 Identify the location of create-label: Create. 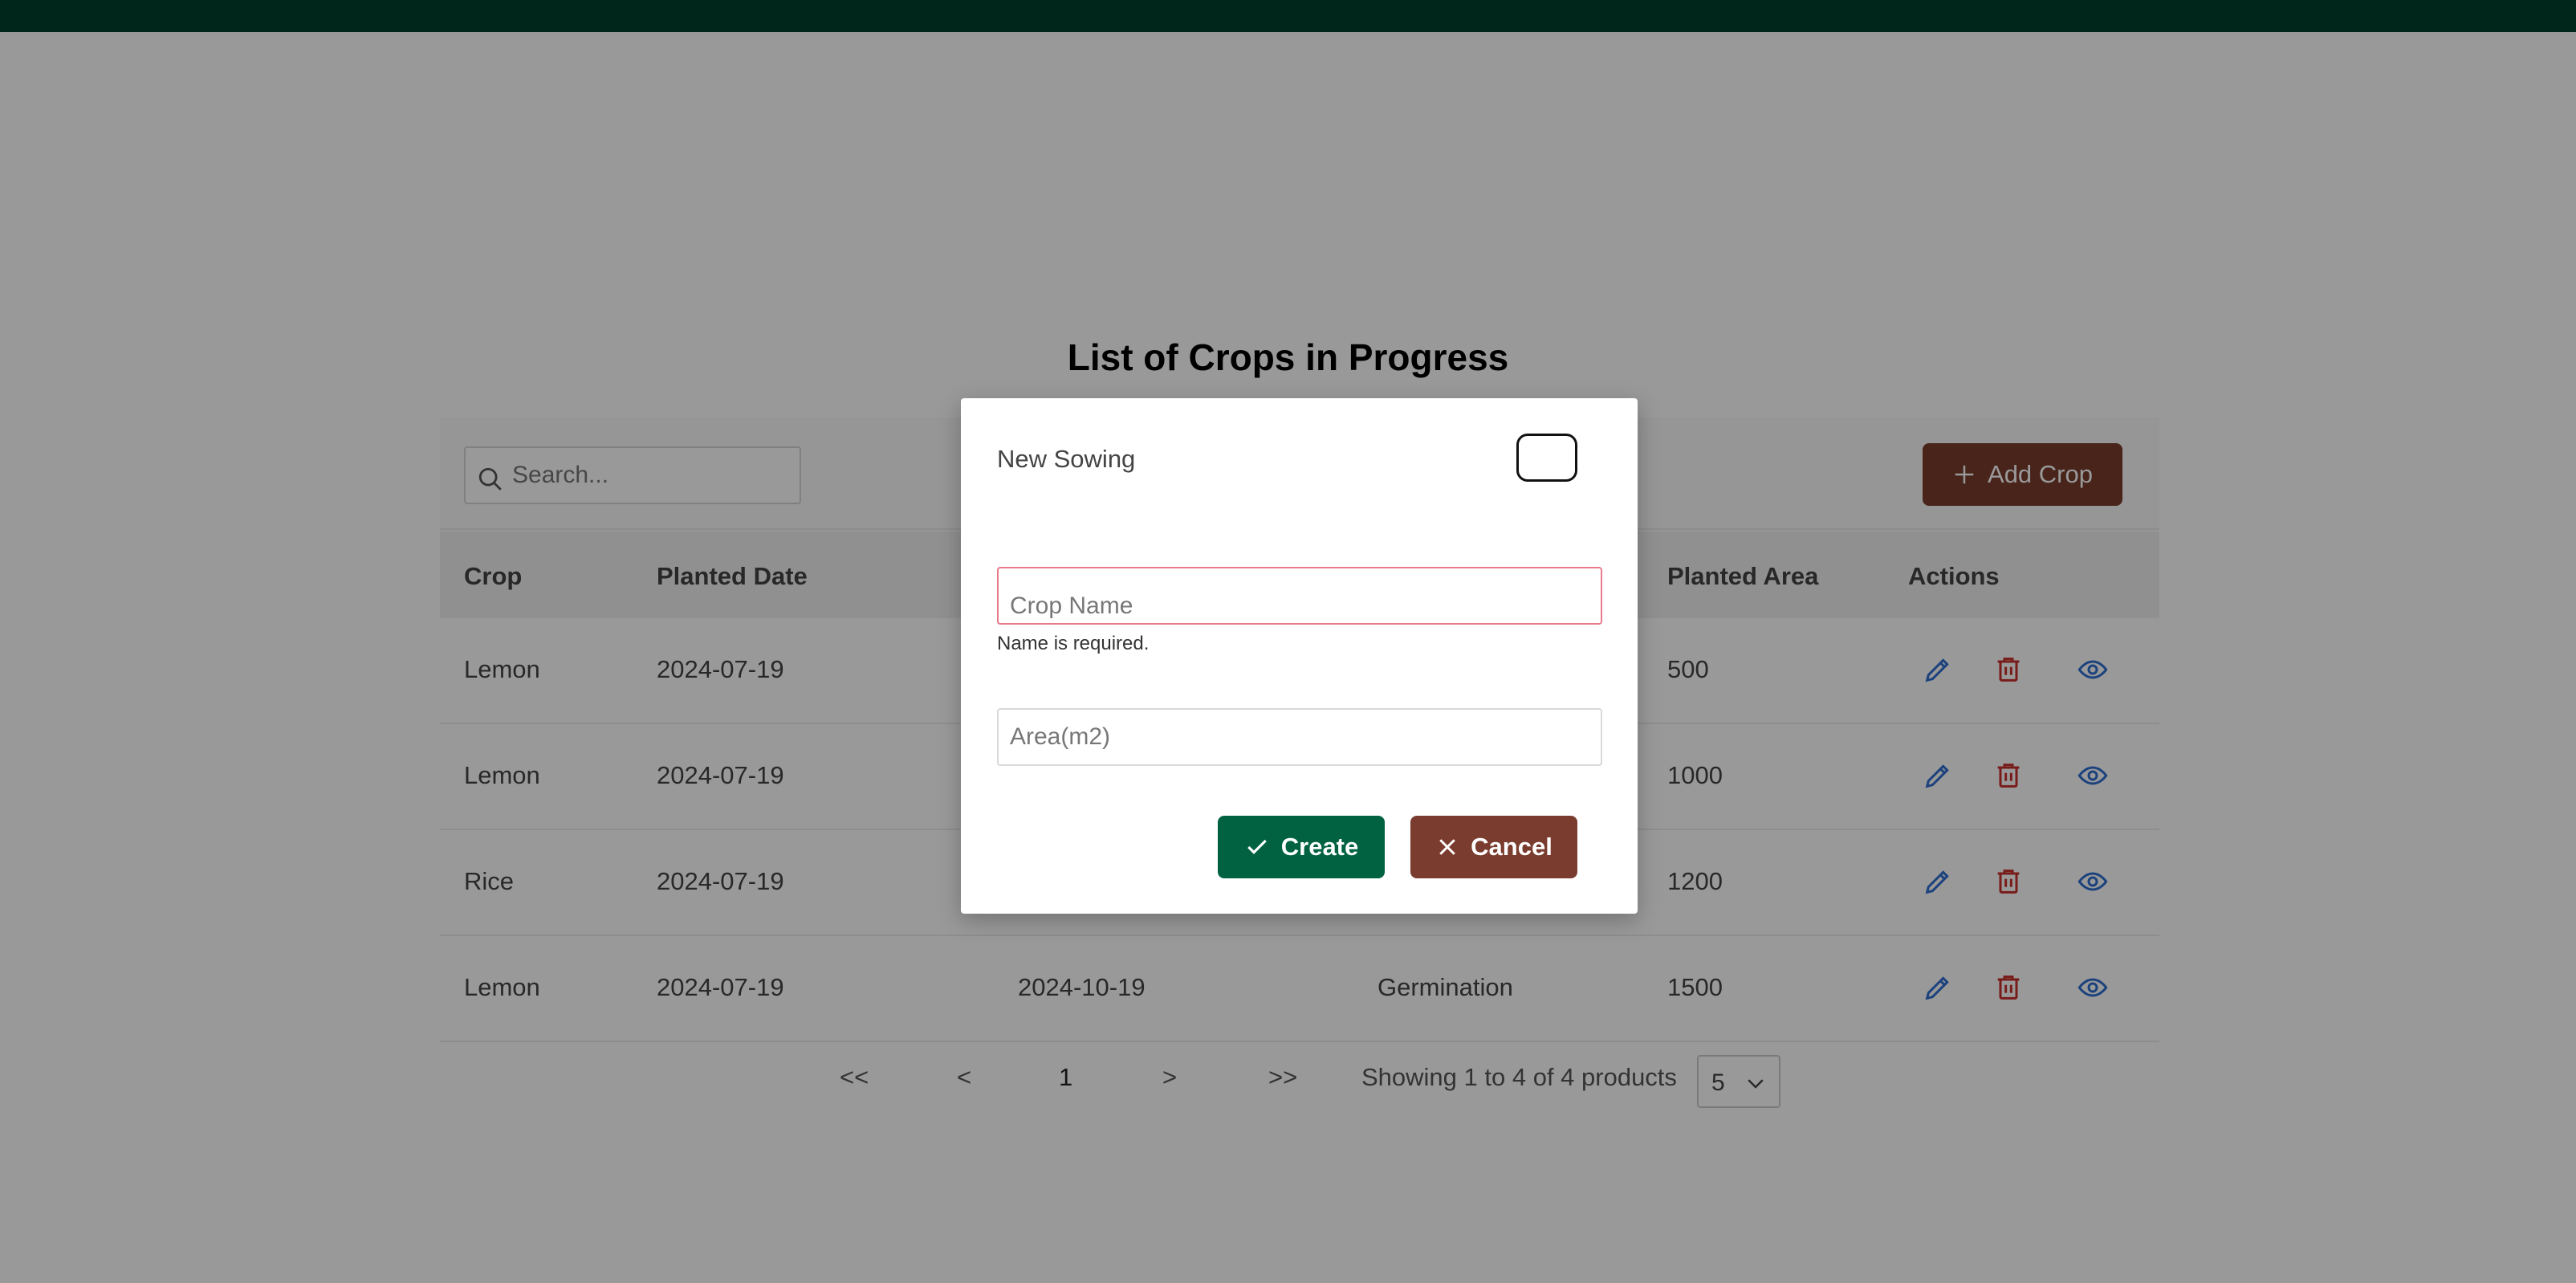
(1319, 847).